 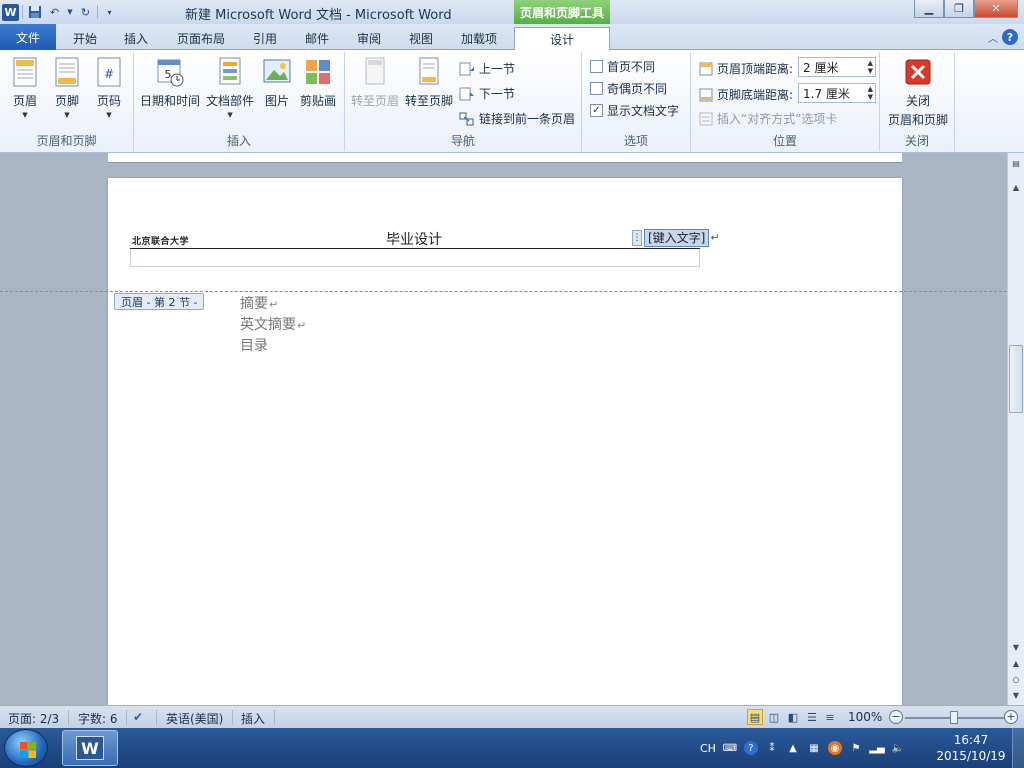 I want to click on different-odd-even-checkbox: 奇偶页不同, so click(x=628, y=88).